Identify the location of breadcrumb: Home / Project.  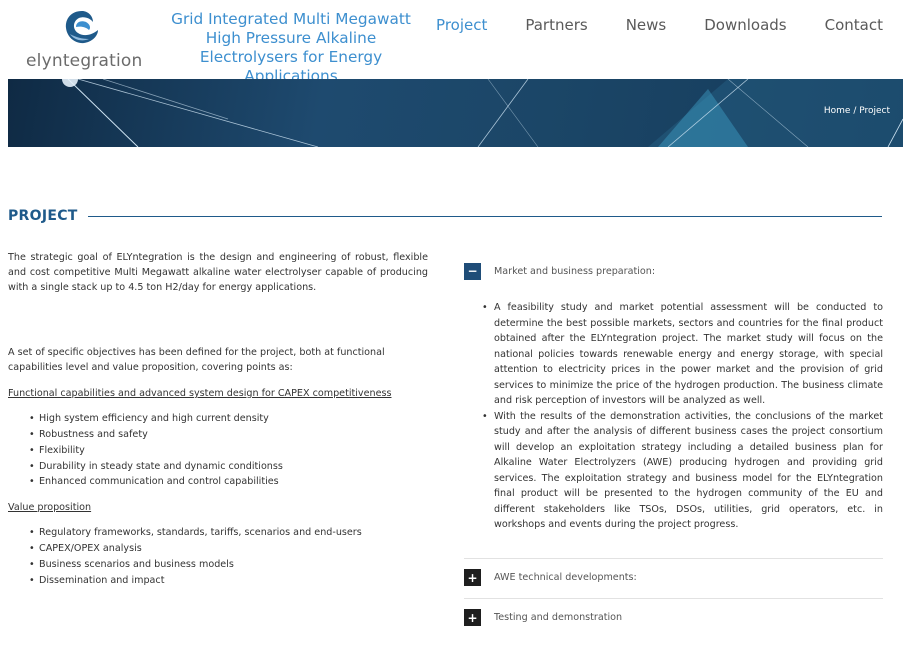
(857, 111).